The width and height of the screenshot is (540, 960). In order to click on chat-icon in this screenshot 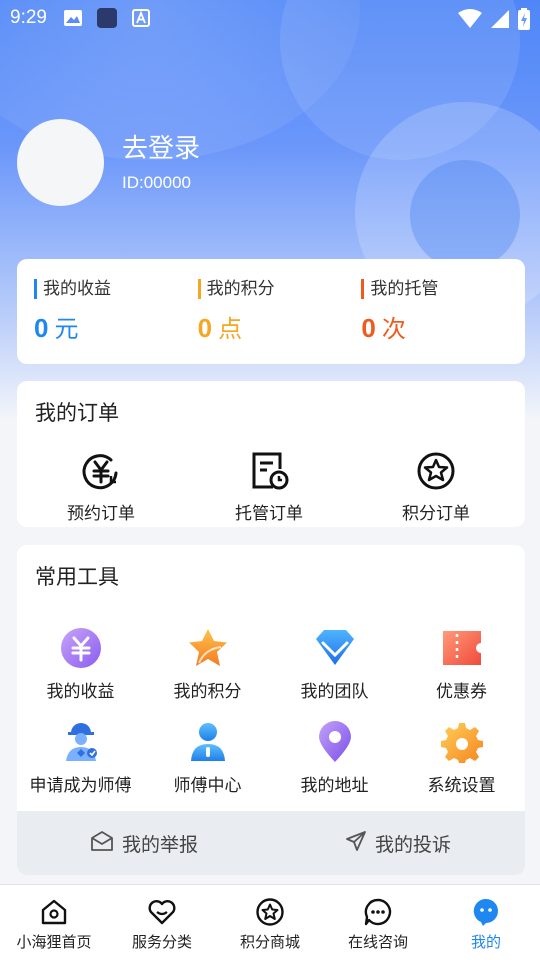, I will do `click(378, 912)`.